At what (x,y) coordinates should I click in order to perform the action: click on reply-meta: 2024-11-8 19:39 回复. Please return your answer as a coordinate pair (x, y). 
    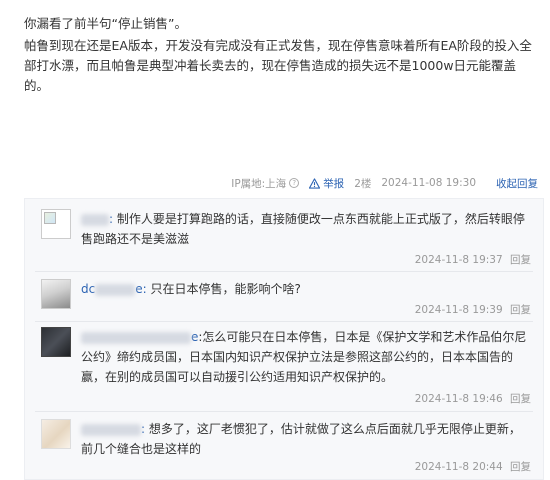
    Looking at the image, I should click on (473, 309).